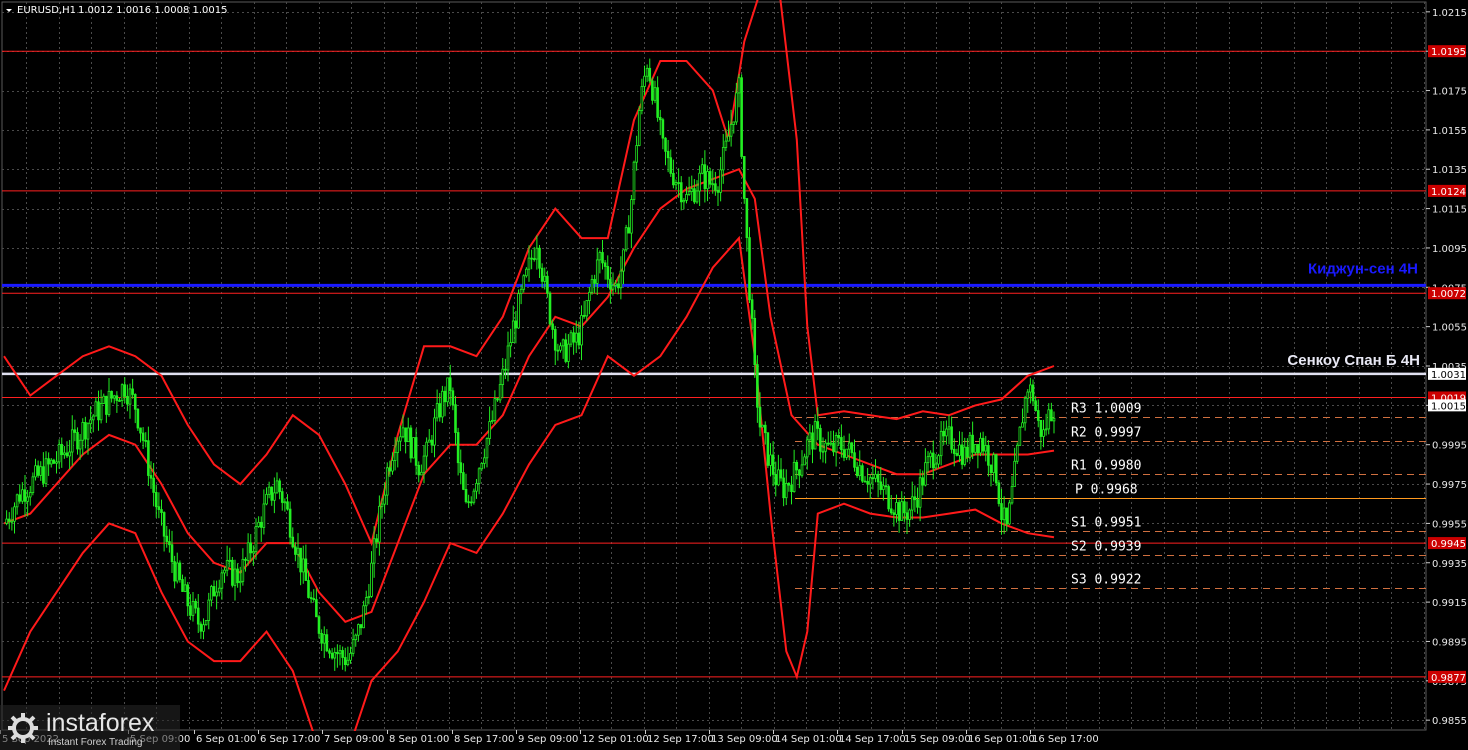  Describe the element at coordinates (1449, 13) in the screenshot. I see `price-tick-label: 1.0215` at that location.